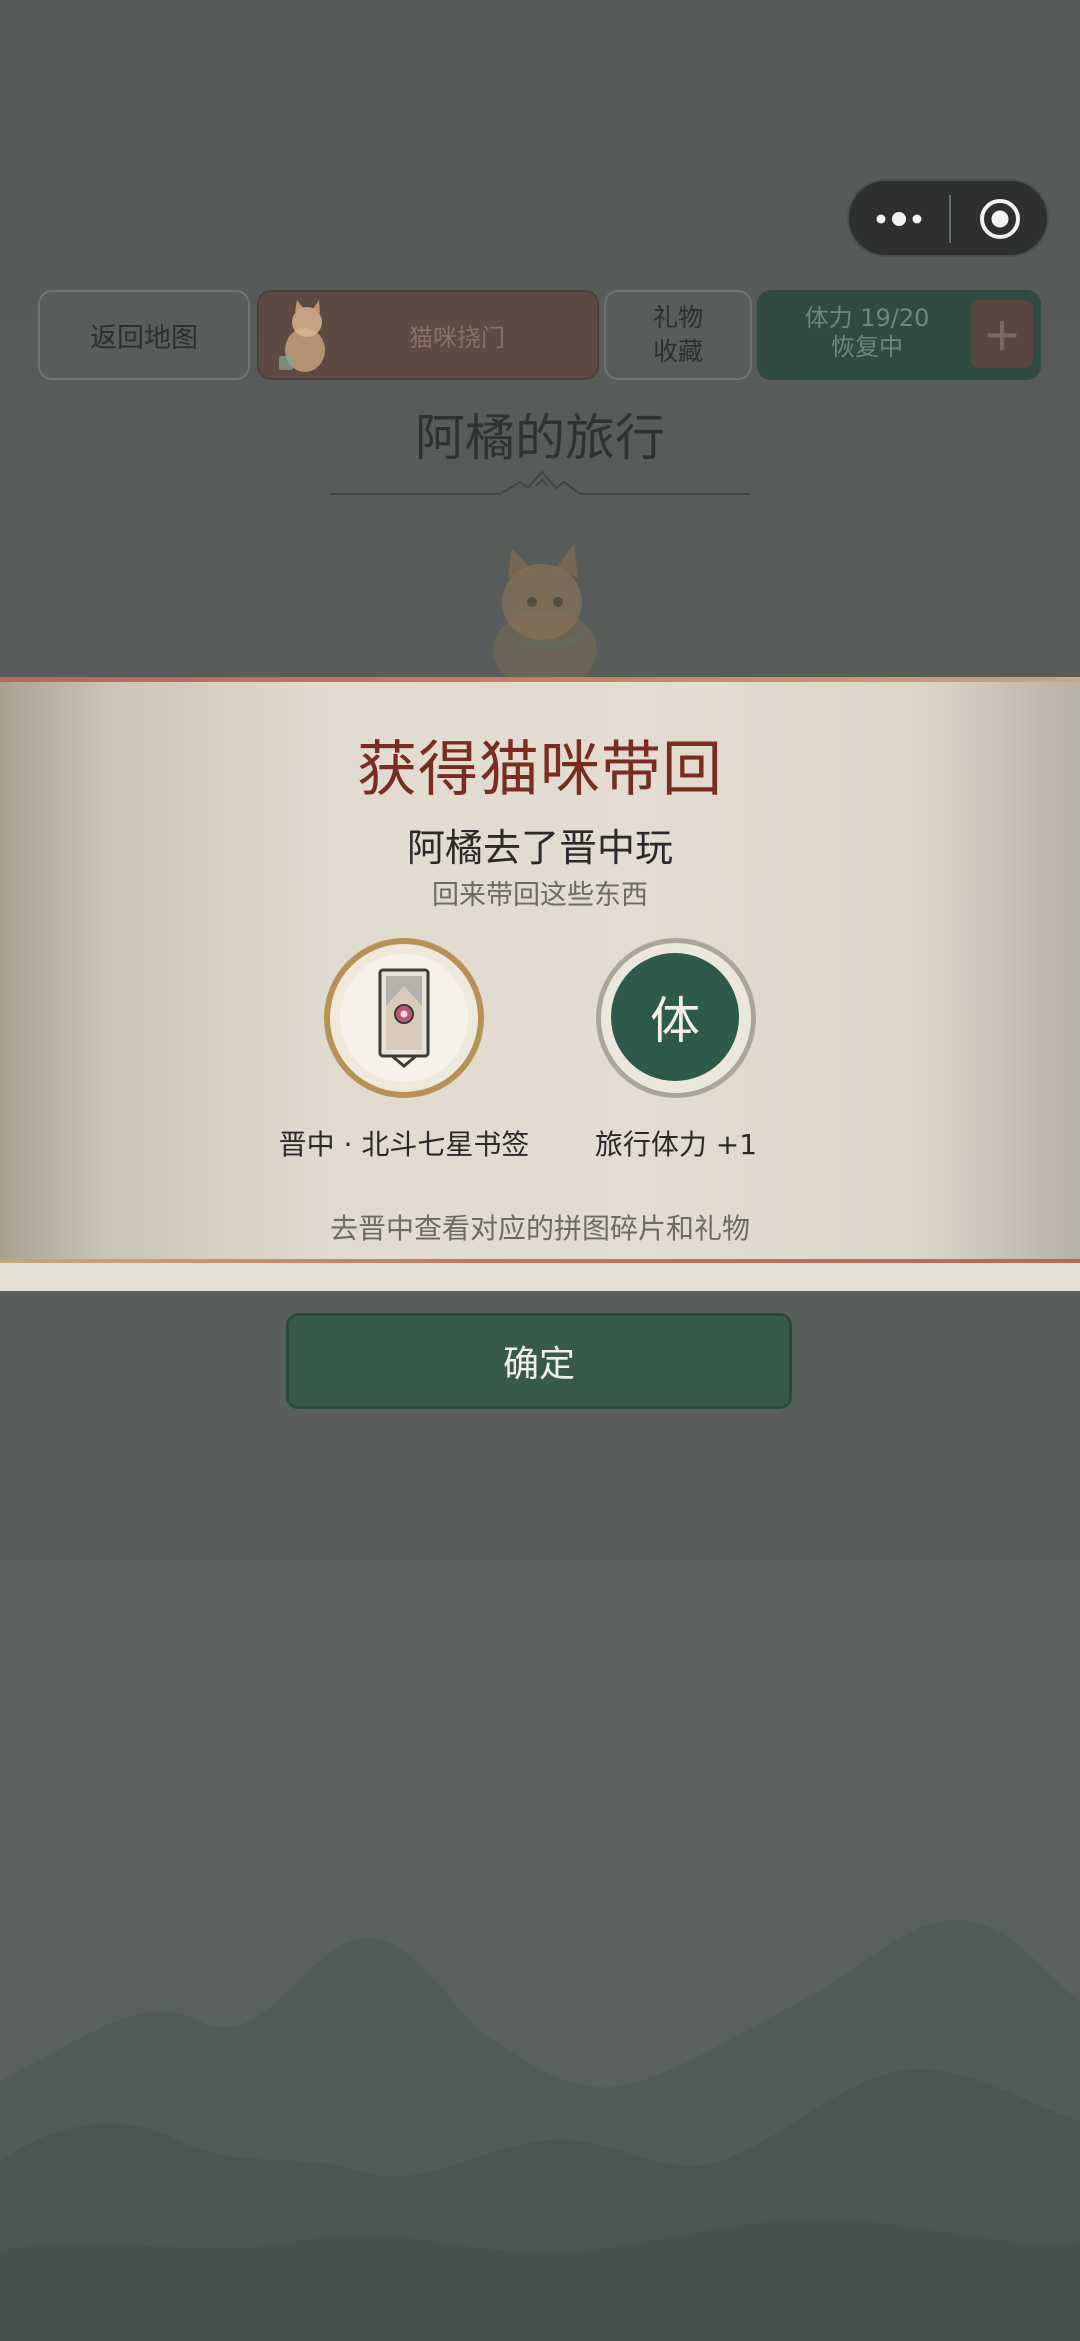 This screenshot has height=2341, width=1080. What do you see at coordinates (540, 679) in the screenshot?
I see `modal-top-border` at bounding box center [540, 679].